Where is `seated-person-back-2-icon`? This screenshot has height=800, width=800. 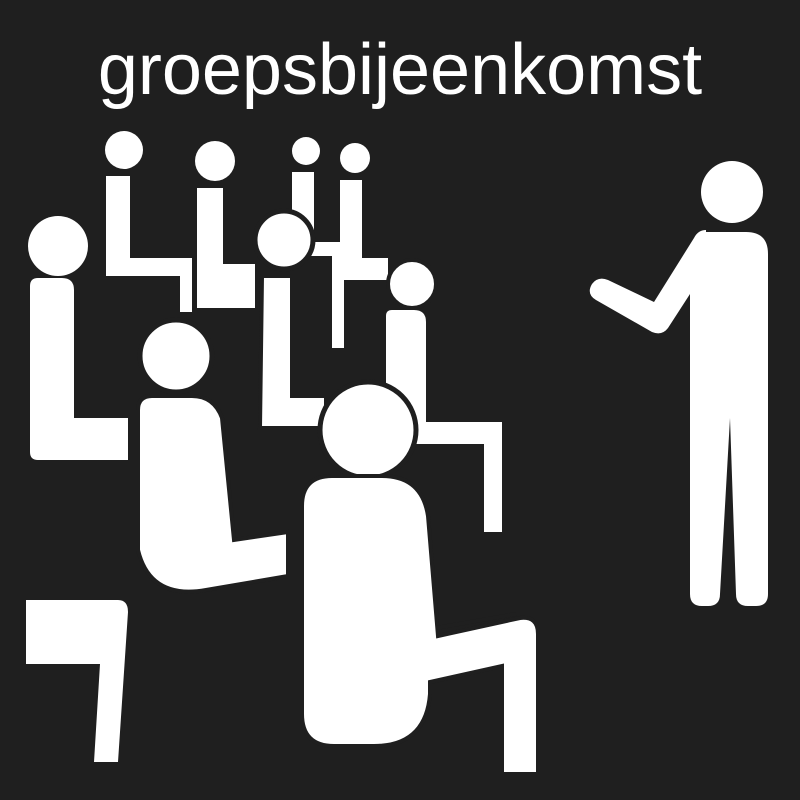
seated-person-back-2-icon is located at coordinates (225, 224).